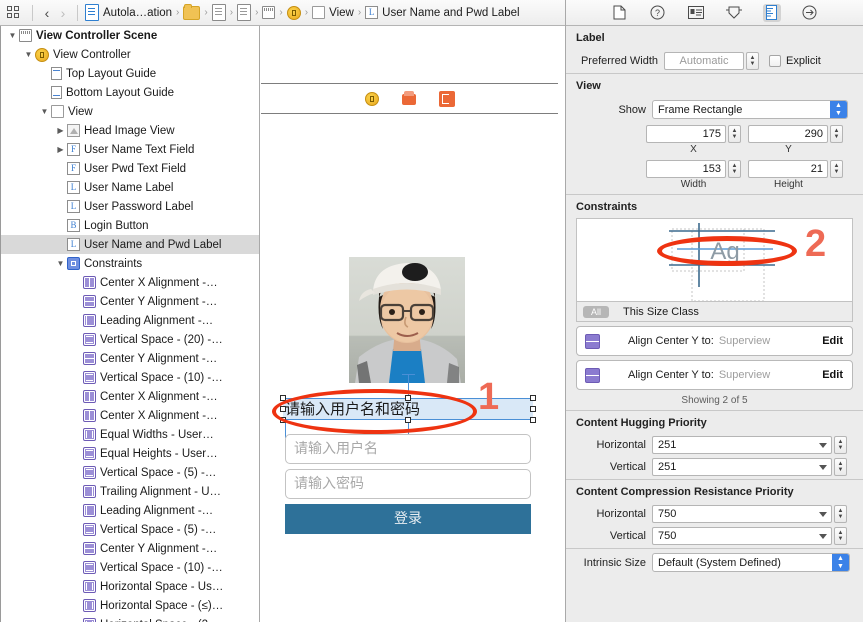  Describe the element at coordinates (128, 12) in the screenshot. I see `breadcrumb-project: Autola…ation` at that location.